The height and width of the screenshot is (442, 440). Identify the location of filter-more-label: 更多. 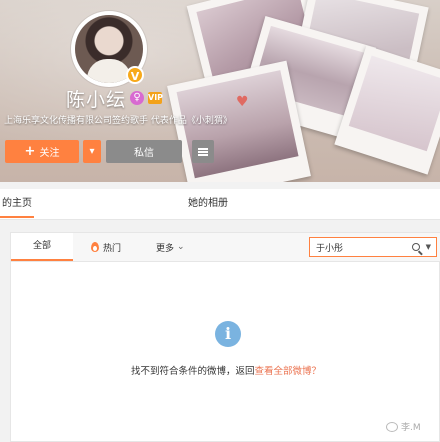
(165, 248).